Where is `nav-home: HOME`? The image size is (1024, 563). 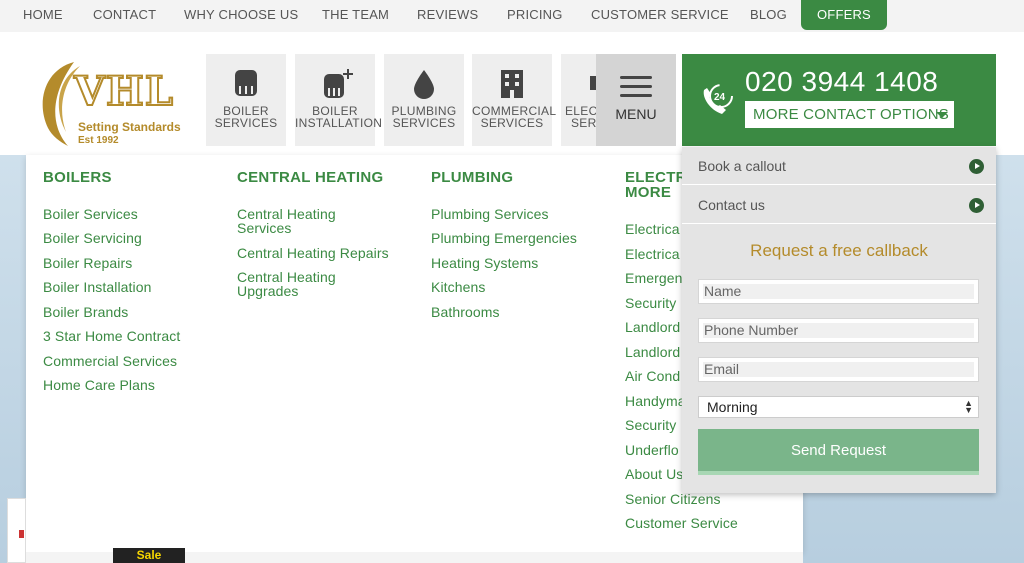 nav-home: HOME is located at coordinates (43, 15).